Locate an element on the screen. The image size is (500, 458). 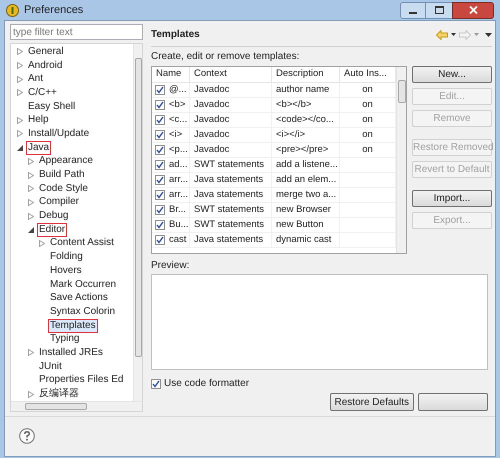
tree-item: Android is located at coordinates (45, 66).